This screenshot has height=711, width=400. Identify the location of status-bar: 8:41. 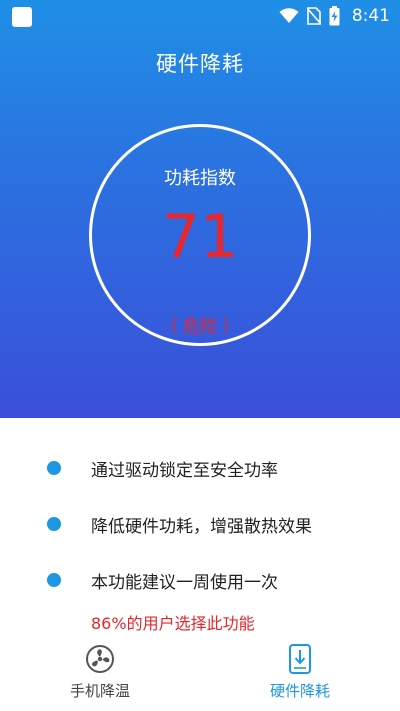
(200, 16).